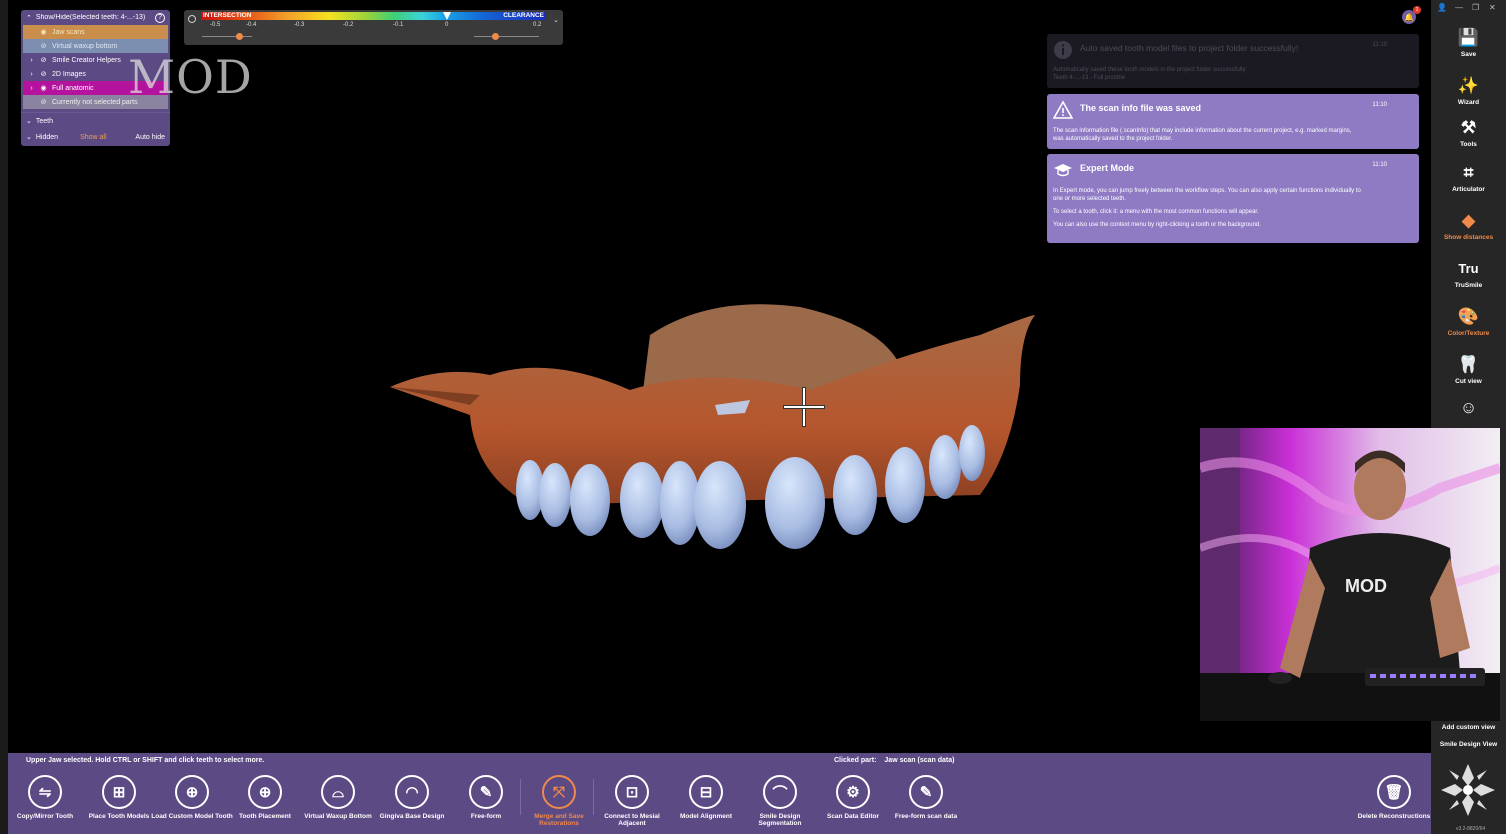 The height and width of the screenshot is (834, 1506). I want to click on face-icon: ☺, so click(1468, 407).